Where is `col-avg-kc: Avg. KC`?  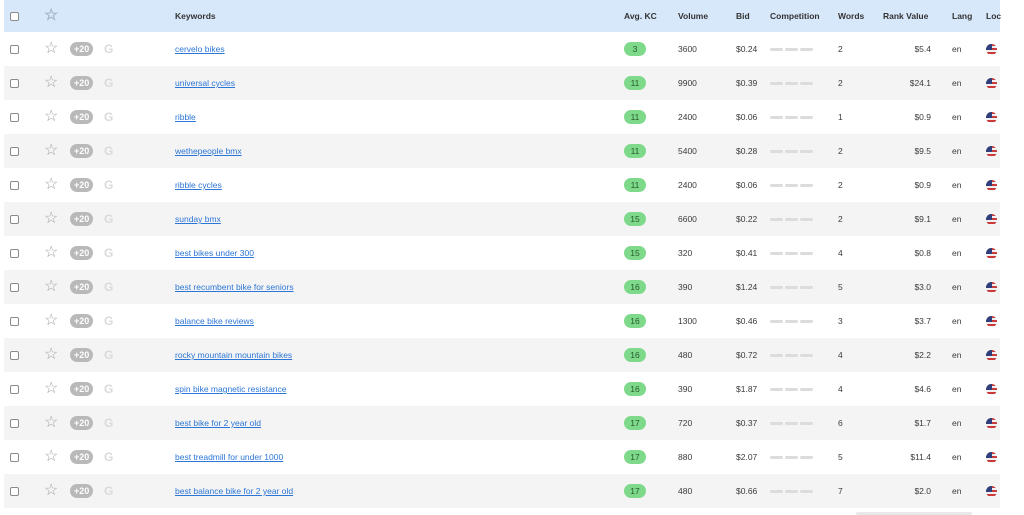 col-avg-kc: Avg. KC is located at coordinates (640, 16).